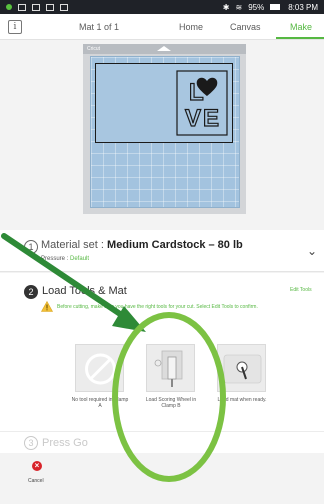 The image size is (324, 504). I want to click on status-bar: ✱ ≋ 95% 8:03 PM, so click(162, 7).